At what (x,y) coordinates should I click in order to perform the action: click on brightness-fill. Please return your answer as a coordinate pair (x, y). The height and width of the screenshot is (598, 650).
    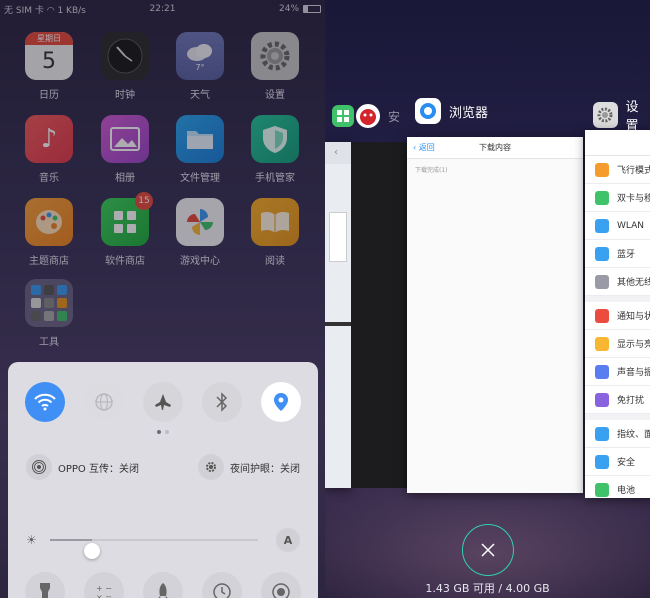
    Looking at the image, I should click on (71, 540).